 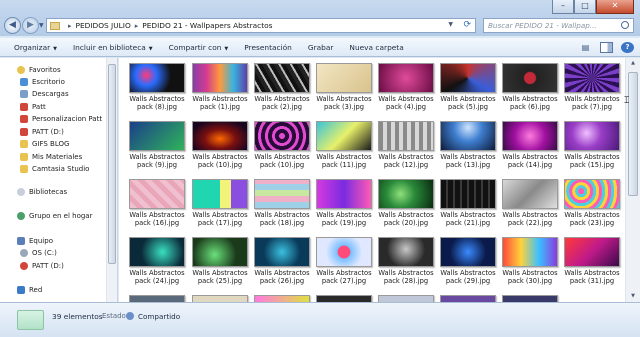 What do you see at coordinates (44, 94) in the screenshot?
I see `sidebar-item-favorite: Descargas` at bounding box center [44, 94].